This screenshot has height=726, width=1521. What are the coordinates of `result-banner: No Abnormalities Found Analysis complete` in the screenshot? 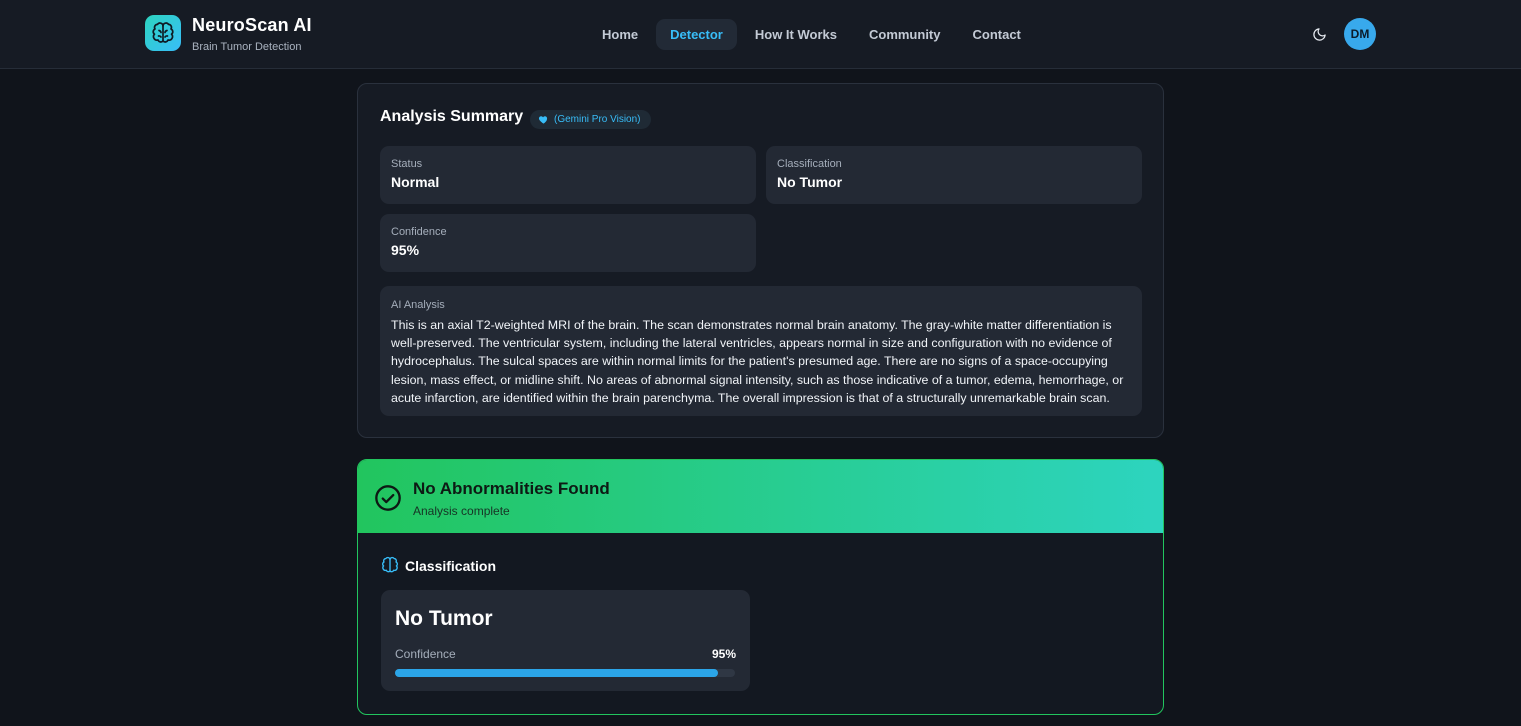 It's located at (760, 496).